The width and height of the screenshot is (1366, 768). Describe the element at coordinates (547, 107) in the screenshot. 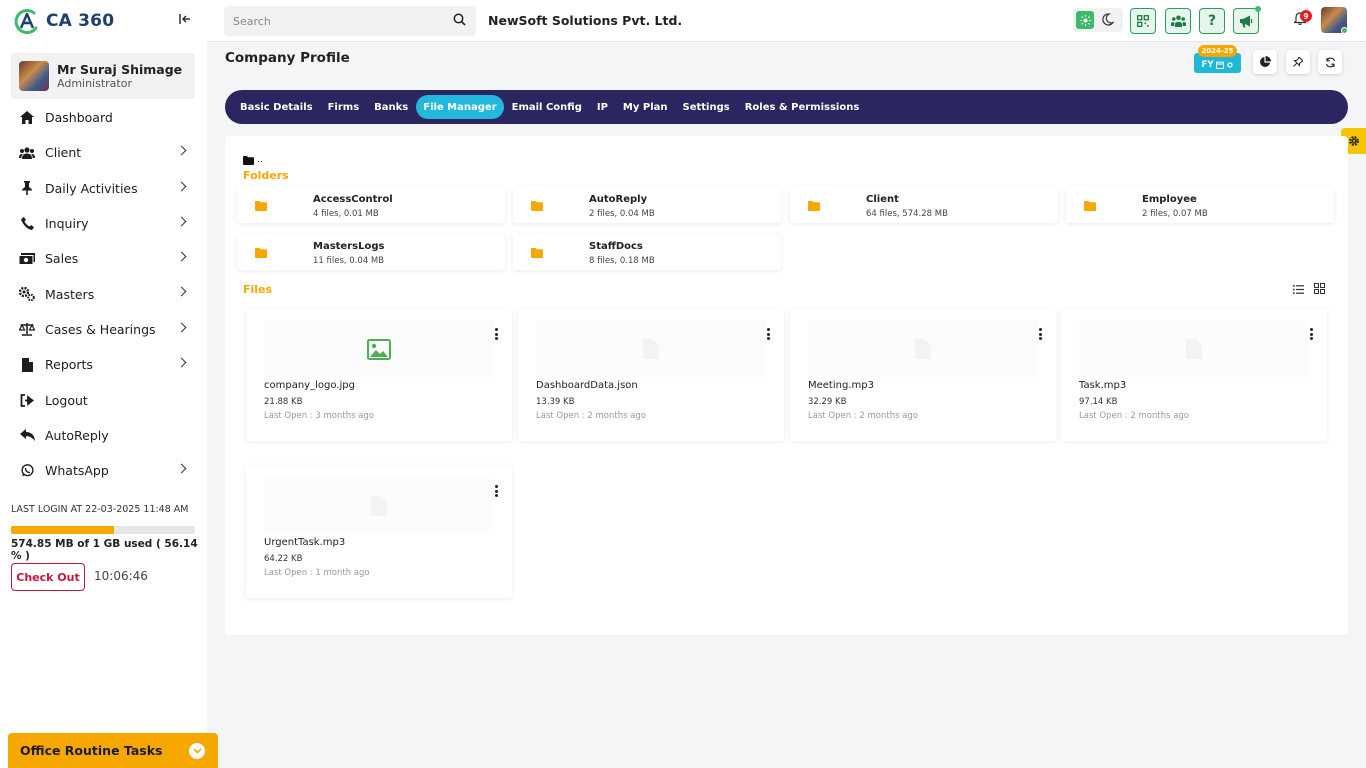

I see `tab-email-config: Email Config` at that location.